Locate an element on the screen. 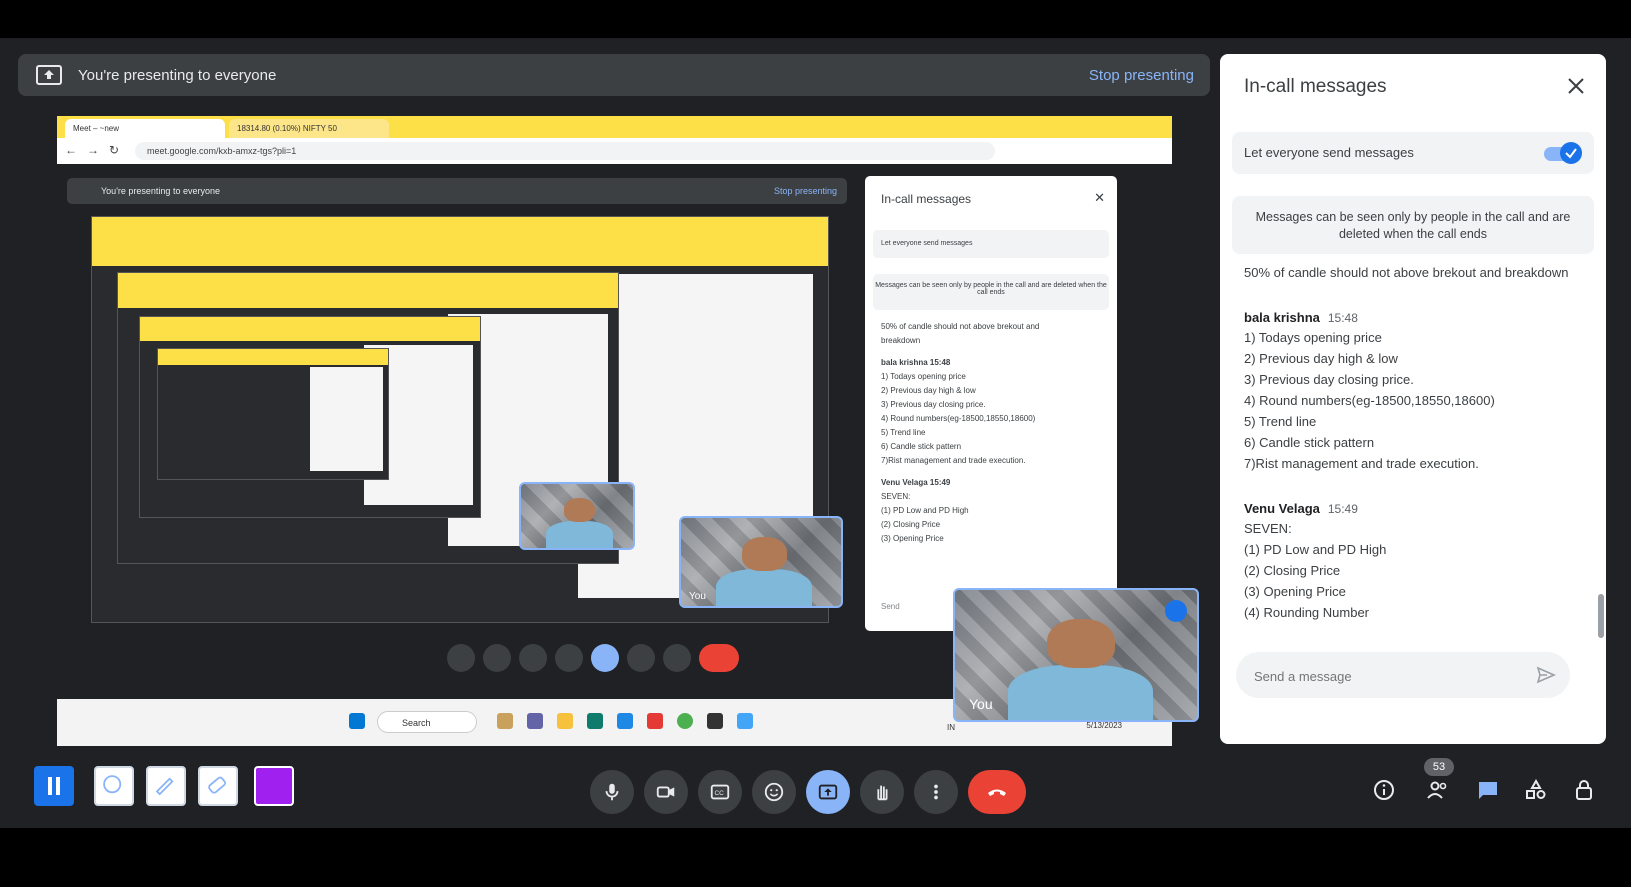  address-bar: meet.google.com/kxb-amxz-tgs?pli=1 is located at coordinates (565, 151).